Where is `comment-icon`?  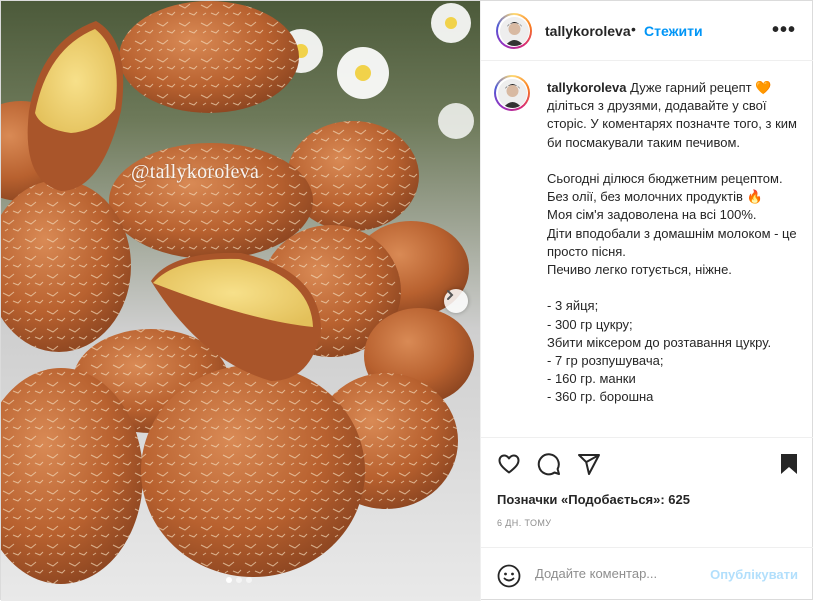
comment-icon is located at coordinates (549, 464).